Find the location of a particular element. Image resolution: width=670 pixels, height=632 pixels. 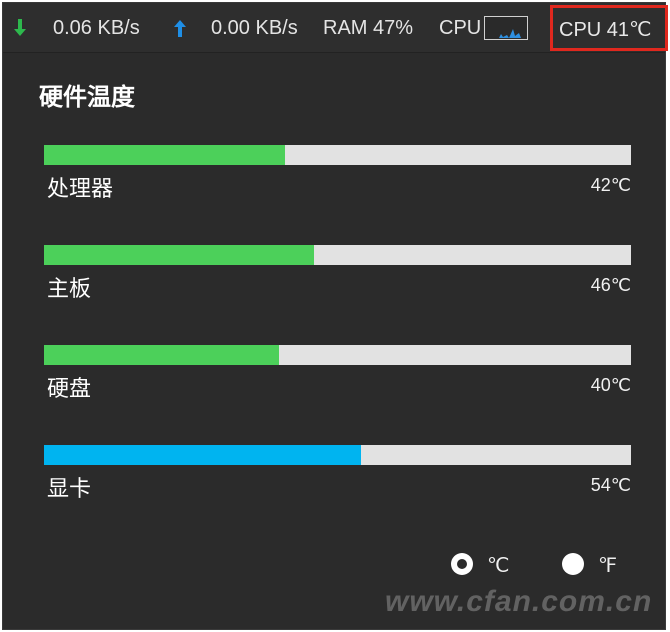

celsius-radio is located at coordinates (462, 564).